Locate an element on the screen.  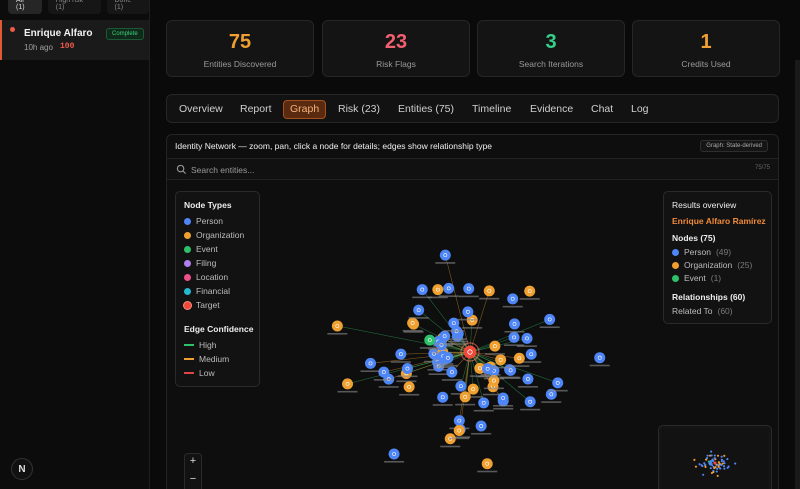
filter-tab-done: Done (1) is located at coordinates (127, 7).